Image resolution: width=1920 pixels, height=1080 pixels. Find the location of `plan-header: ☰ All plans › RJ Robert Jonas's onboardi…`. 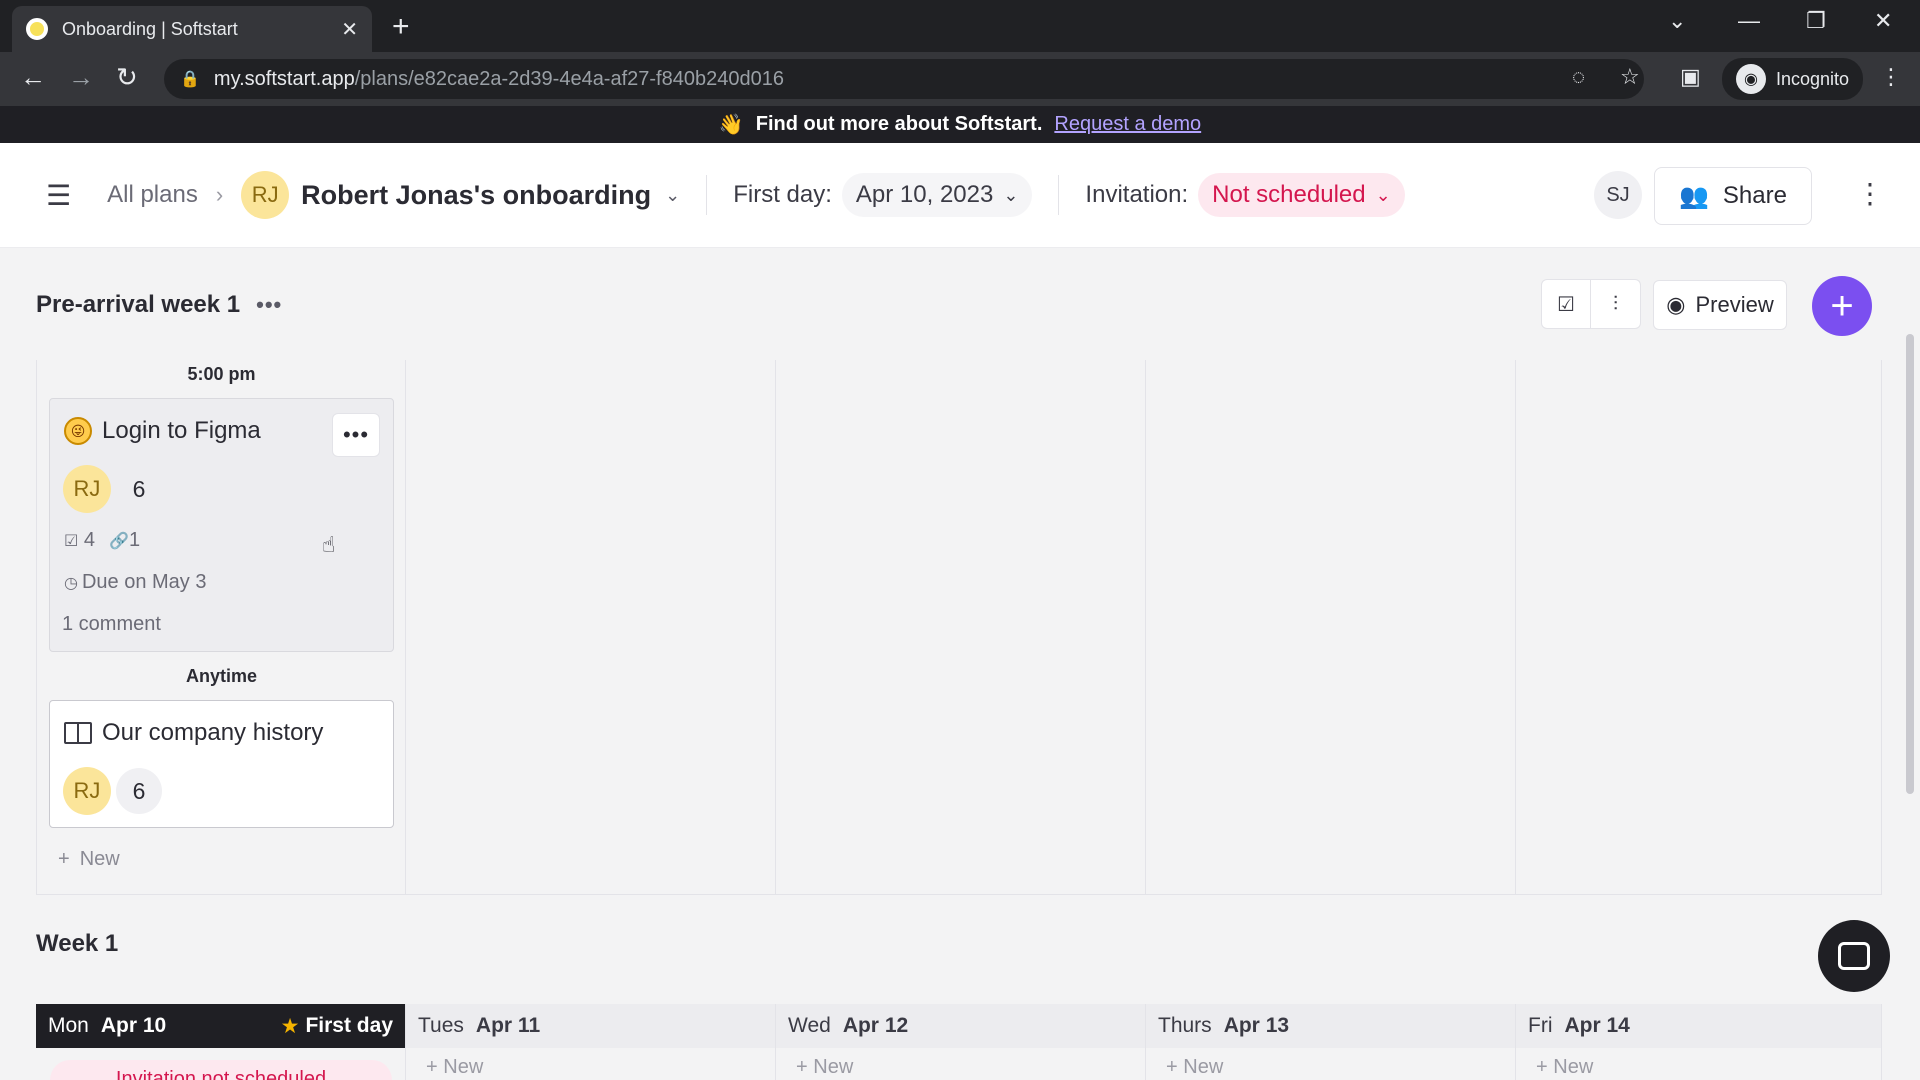

plan-header: ☰ All plans › RJ Robert Jonas's onboardi… is located at coordinates (960, 195).